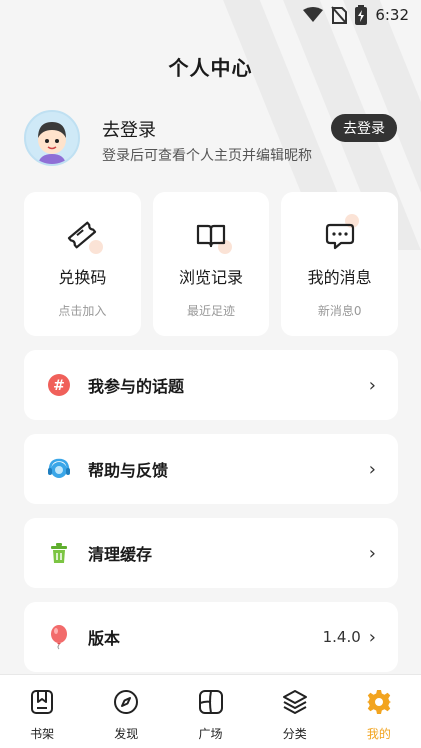  What do you see at coordinates (379, 704) in the screenshot?
I see `gear-icon` at bounding box center [379, 704].